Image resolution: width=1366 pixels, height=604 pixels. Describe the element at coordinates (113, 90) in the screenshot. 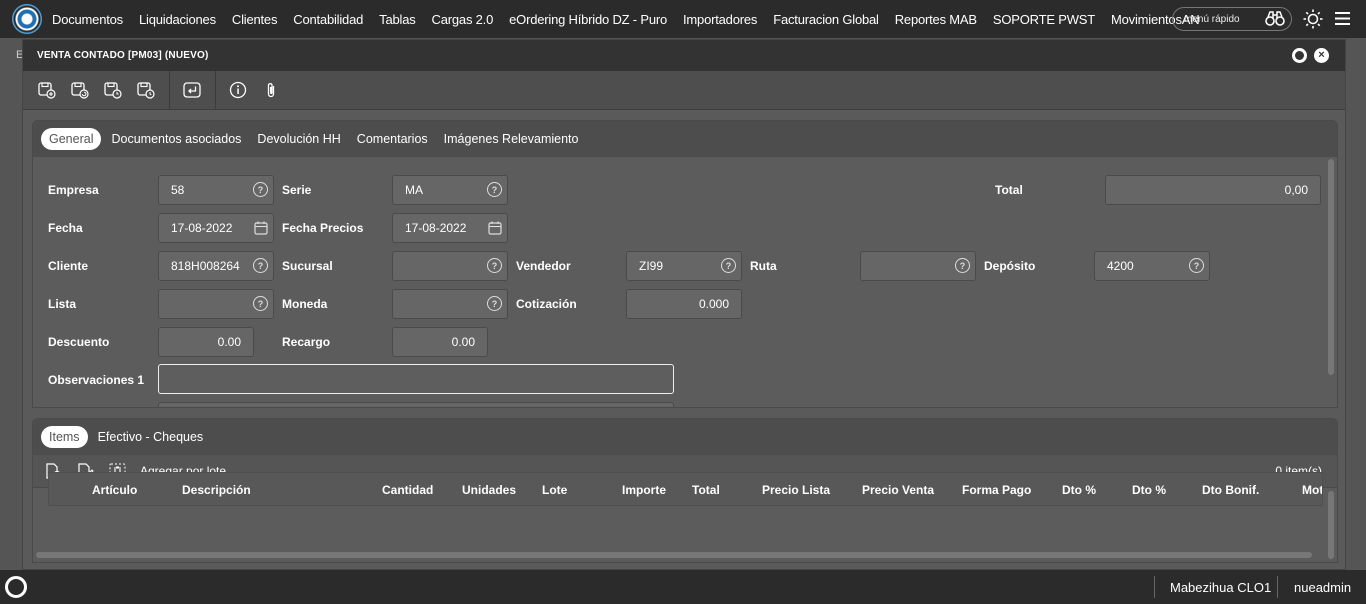

I see `save-clock-icon` at that location.